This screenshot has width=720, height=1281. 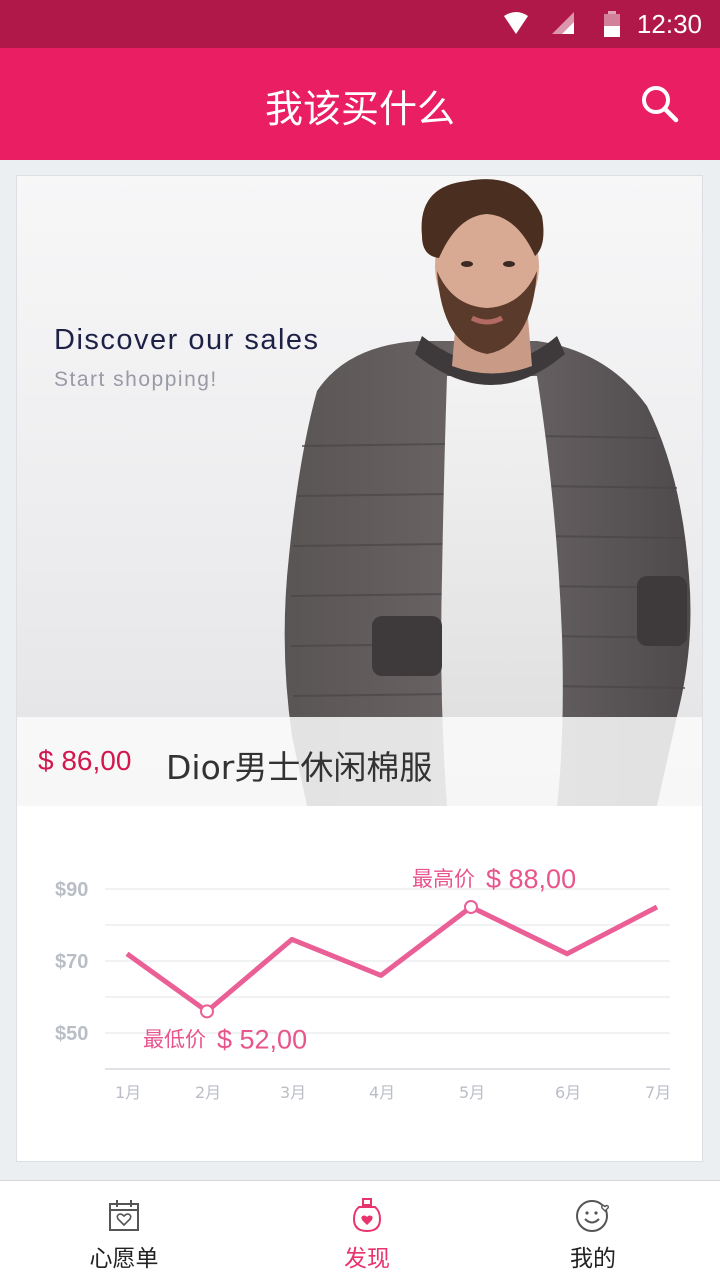 I want to click on x-tick-label: 5月, so click(x=472, y=1092).